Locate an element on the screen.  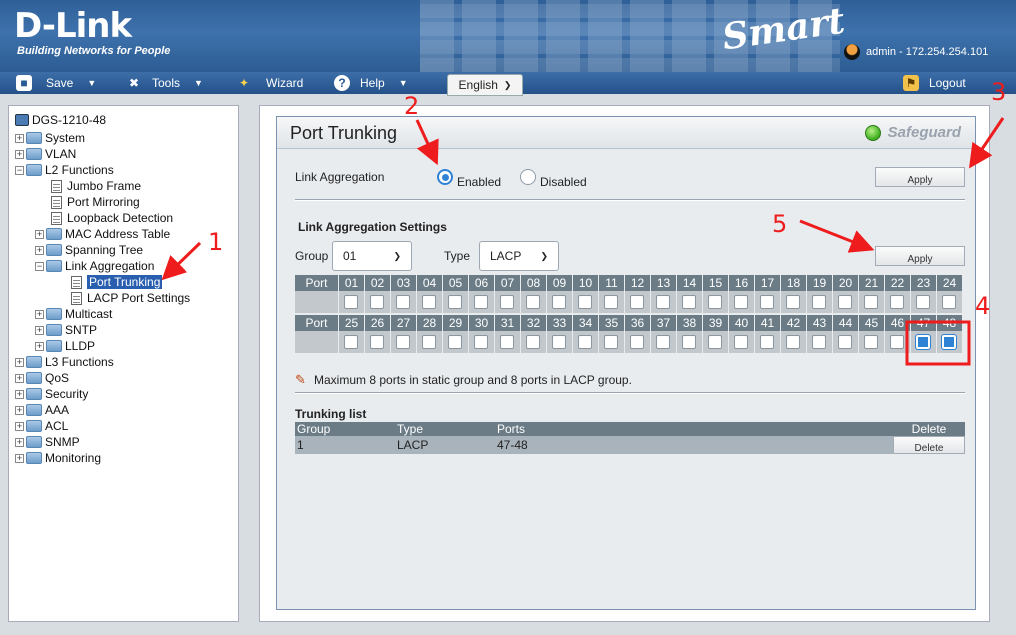
group-select: 01 ❯ is located at coordinates (372, 256).